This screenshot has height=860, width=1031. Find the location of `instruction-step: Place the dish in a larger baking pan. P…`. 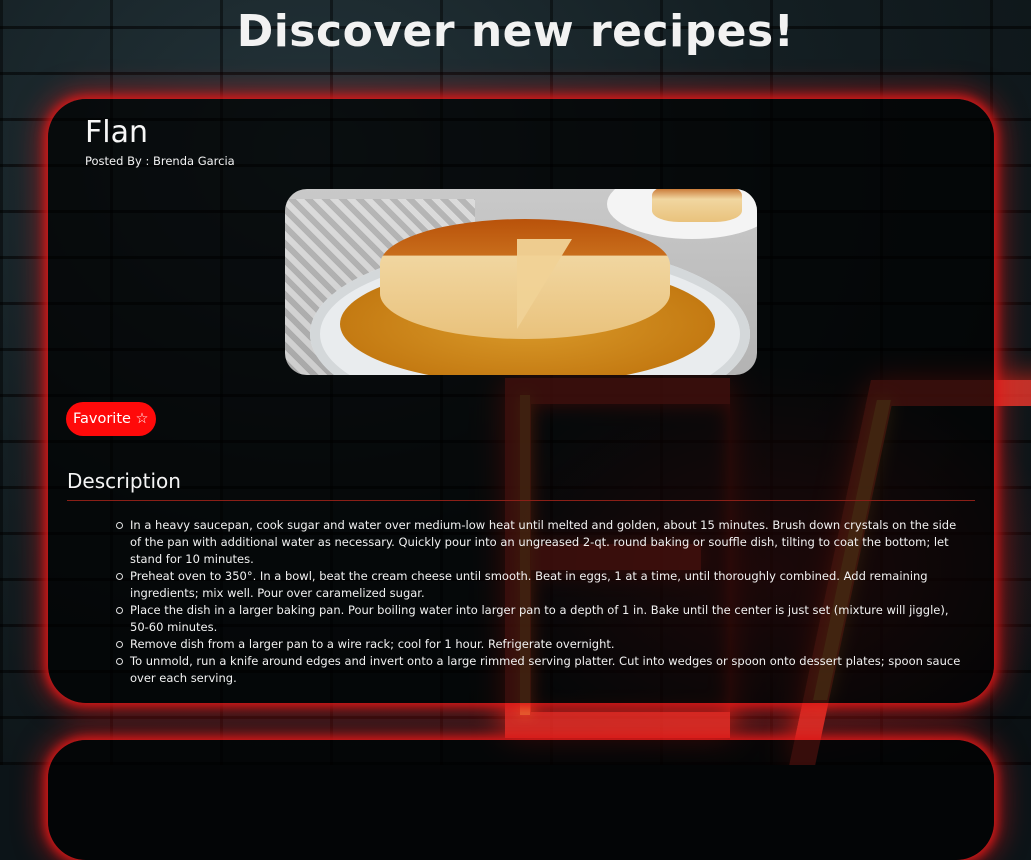

instruction-step: Place the dish in a larger baking pan. P… is located at coordinates (543, 619).